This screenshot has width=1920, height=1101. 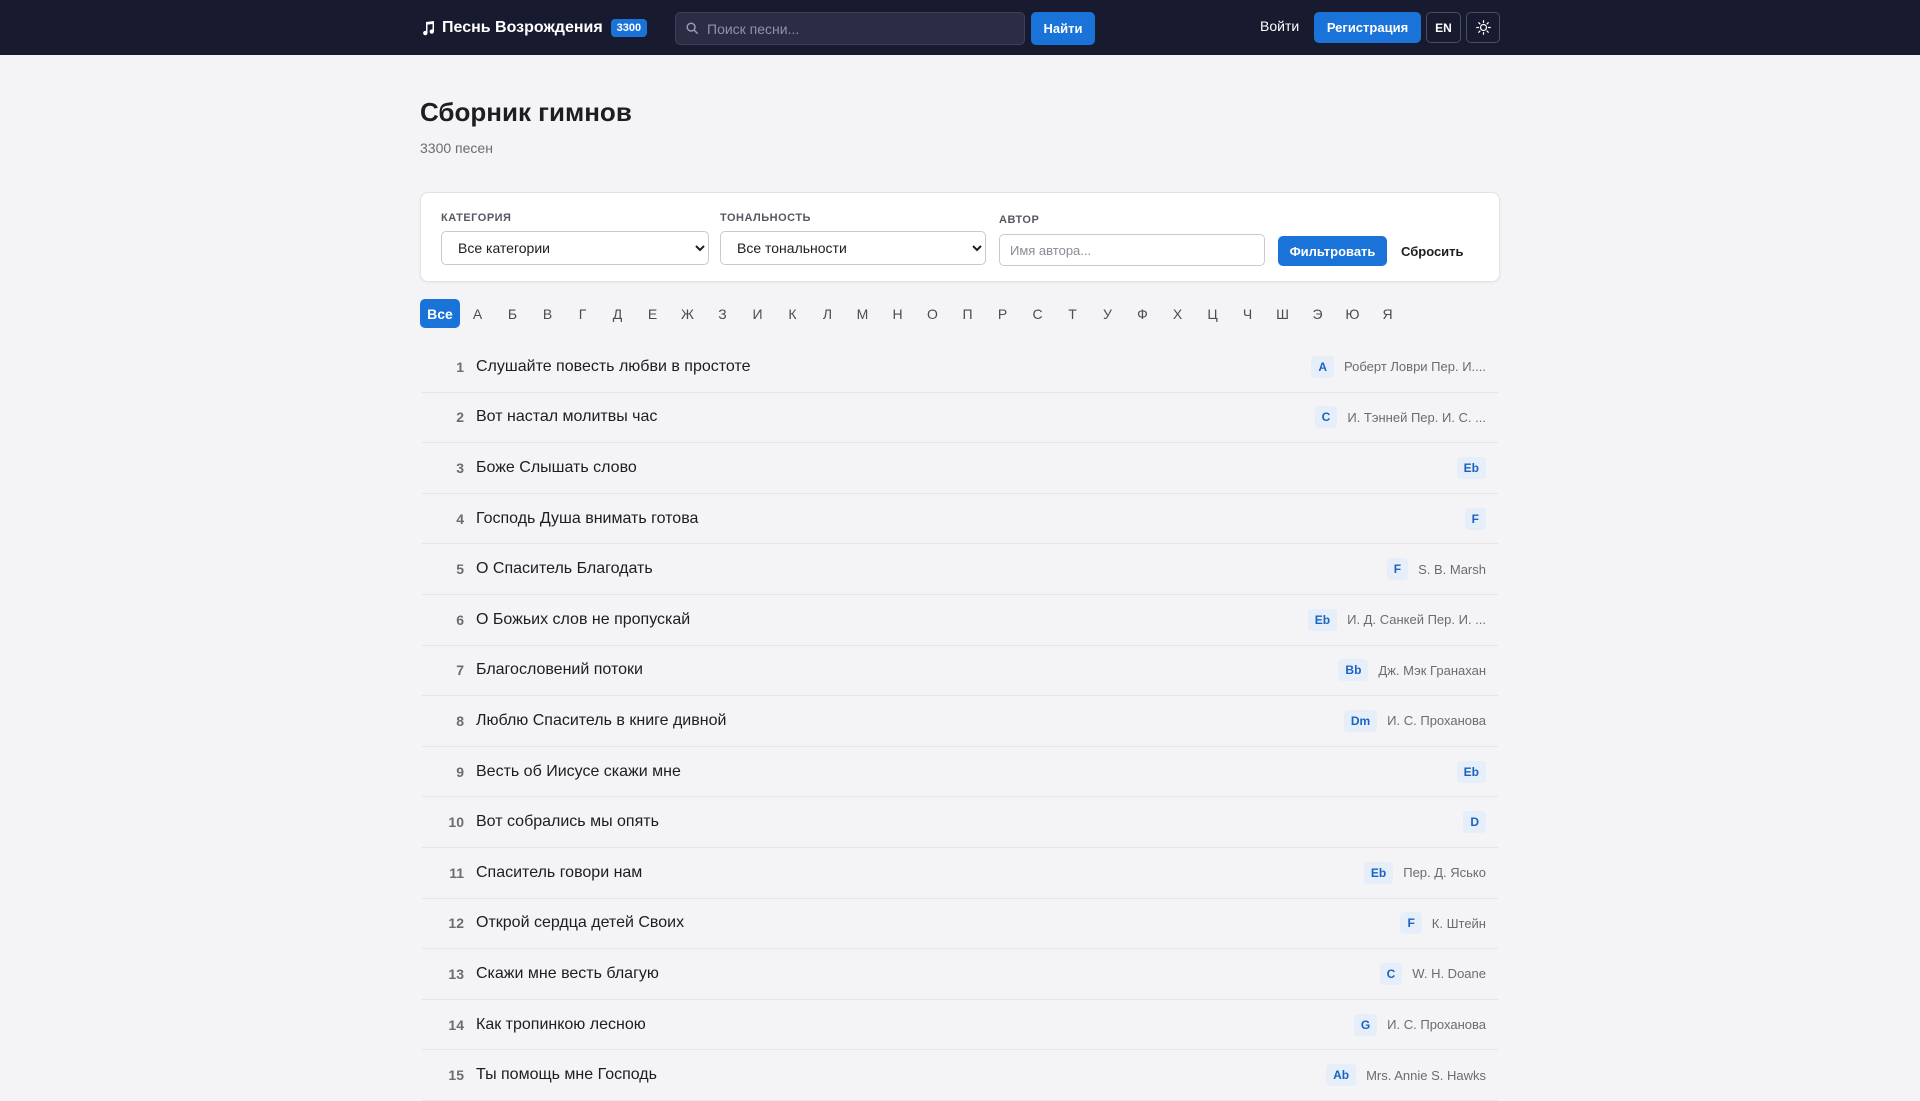 I want to click on song-title: Боже Слышать слово, so click(x=987, y=468).